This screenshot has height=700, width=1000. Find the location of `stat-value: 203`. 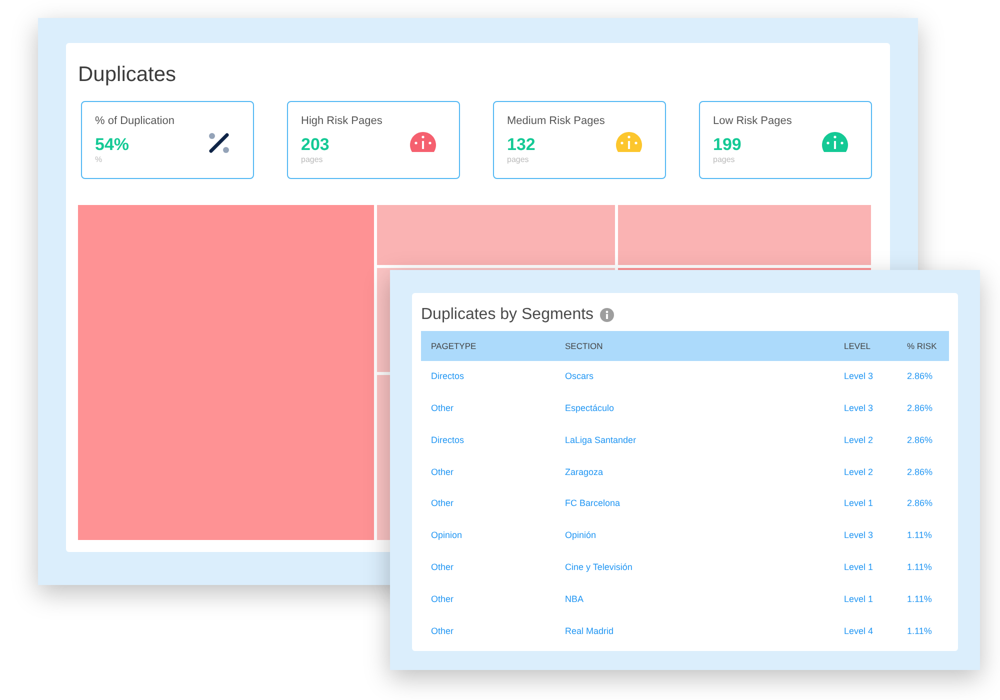

stat-value: 203 is located at coordinates (315, 145).